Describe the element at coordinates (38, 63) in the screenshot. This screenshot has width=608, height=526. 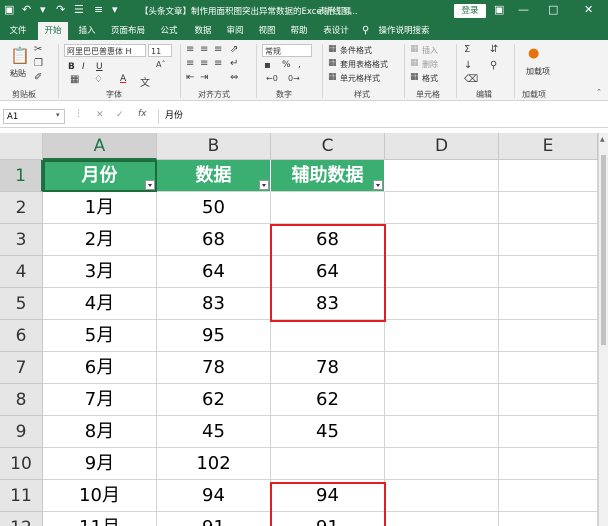
I see `copy-icon: ❐` at that location.